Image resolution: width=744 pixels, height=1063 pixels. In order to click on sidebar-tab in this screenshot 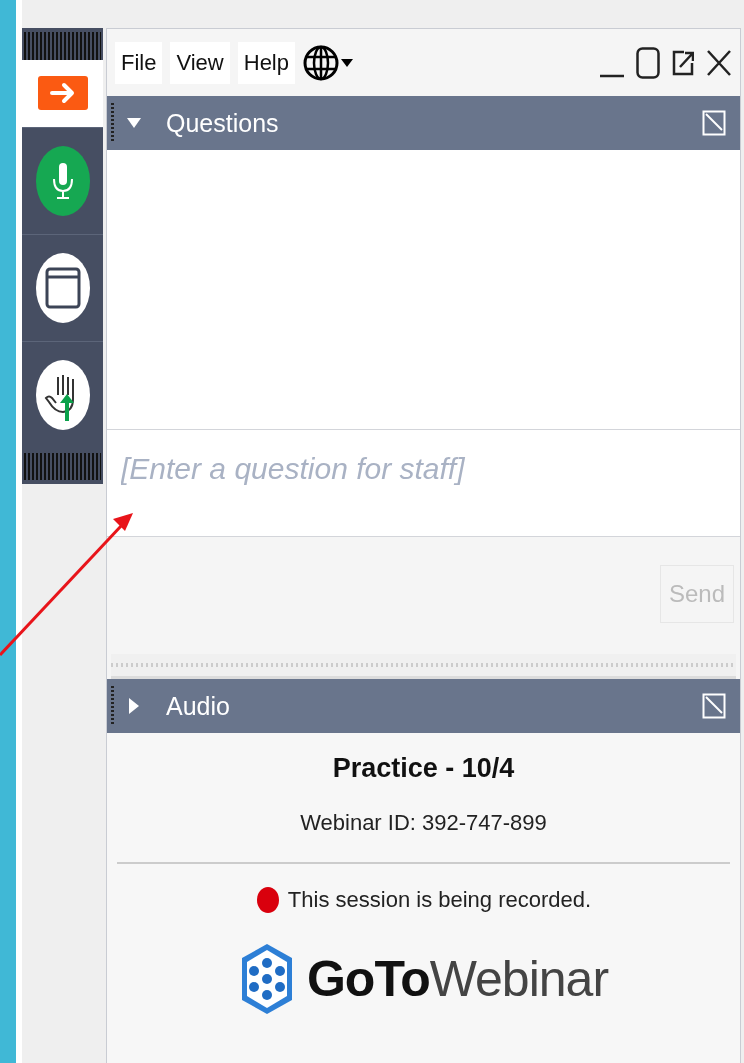, I will do `click(62, 93)`.